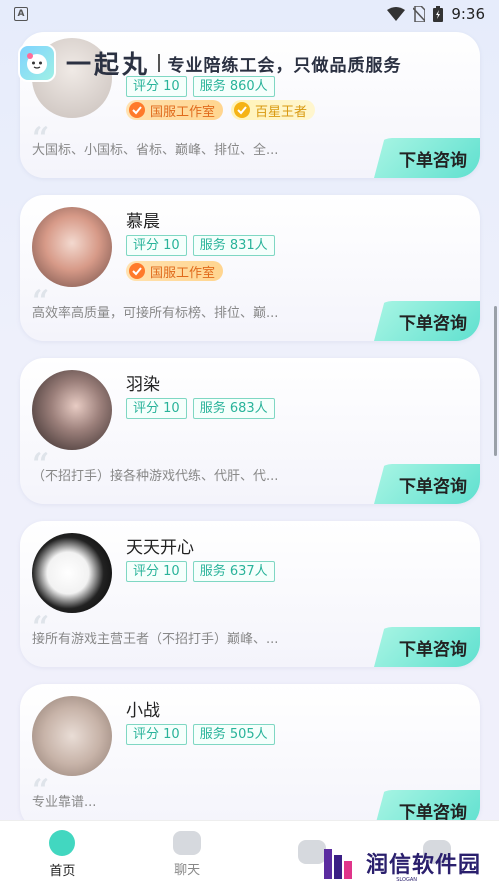  I want to click on watermark: 润信软件园 SLOGAN, so click(401, 864).